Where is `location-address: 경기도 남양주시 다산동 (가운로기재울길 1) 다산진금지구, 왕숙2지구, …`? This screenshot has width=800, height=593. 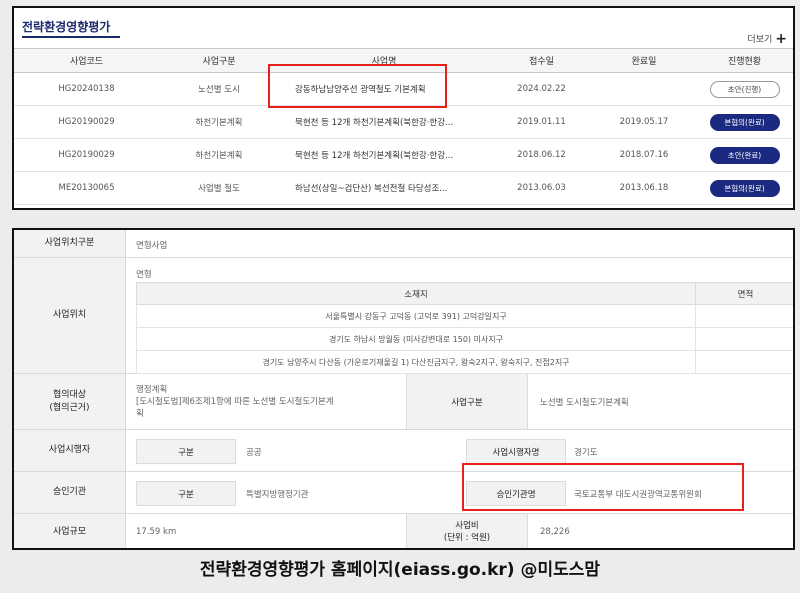
location-address: 경기도 남양주시 다산동 (가운로기재울길 1) 다산진금지구, 왕숙2지구, … is located at coordinates (416, 362).